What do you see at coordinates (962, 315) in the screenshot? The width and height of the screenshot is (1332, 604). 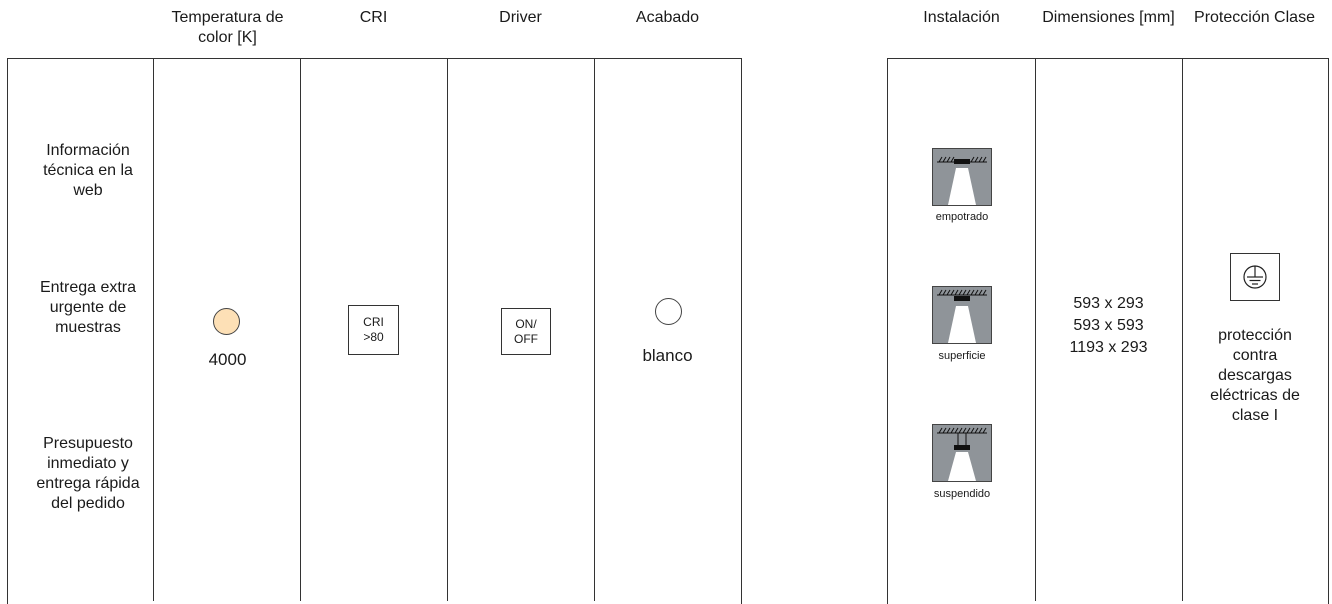 I see `surface-install-icon` at bounding box center [962, 315].